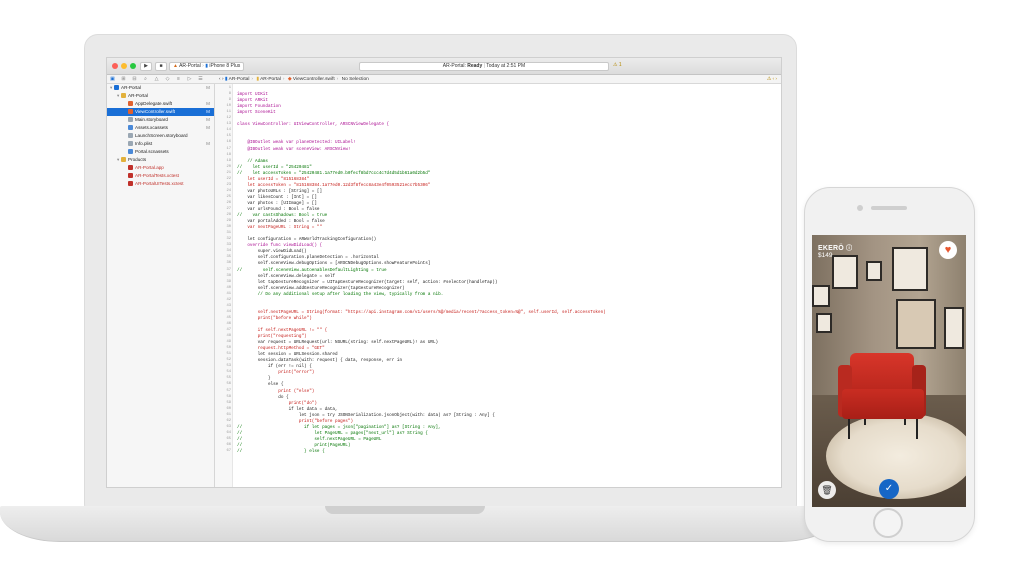 This screenshot has width=1024, height=576. I want to click on issue-icon: △, so click(156, 79).